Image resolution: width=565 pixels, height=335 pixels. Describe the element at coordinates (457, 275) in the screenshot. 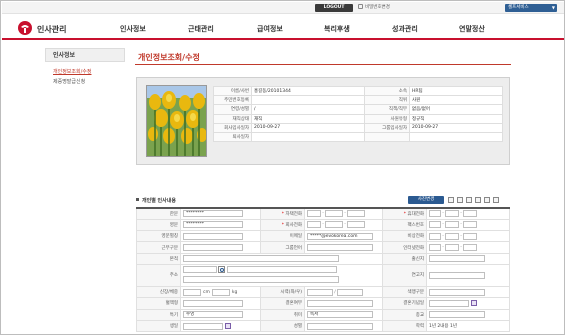

I see `hometown-input` at that location.